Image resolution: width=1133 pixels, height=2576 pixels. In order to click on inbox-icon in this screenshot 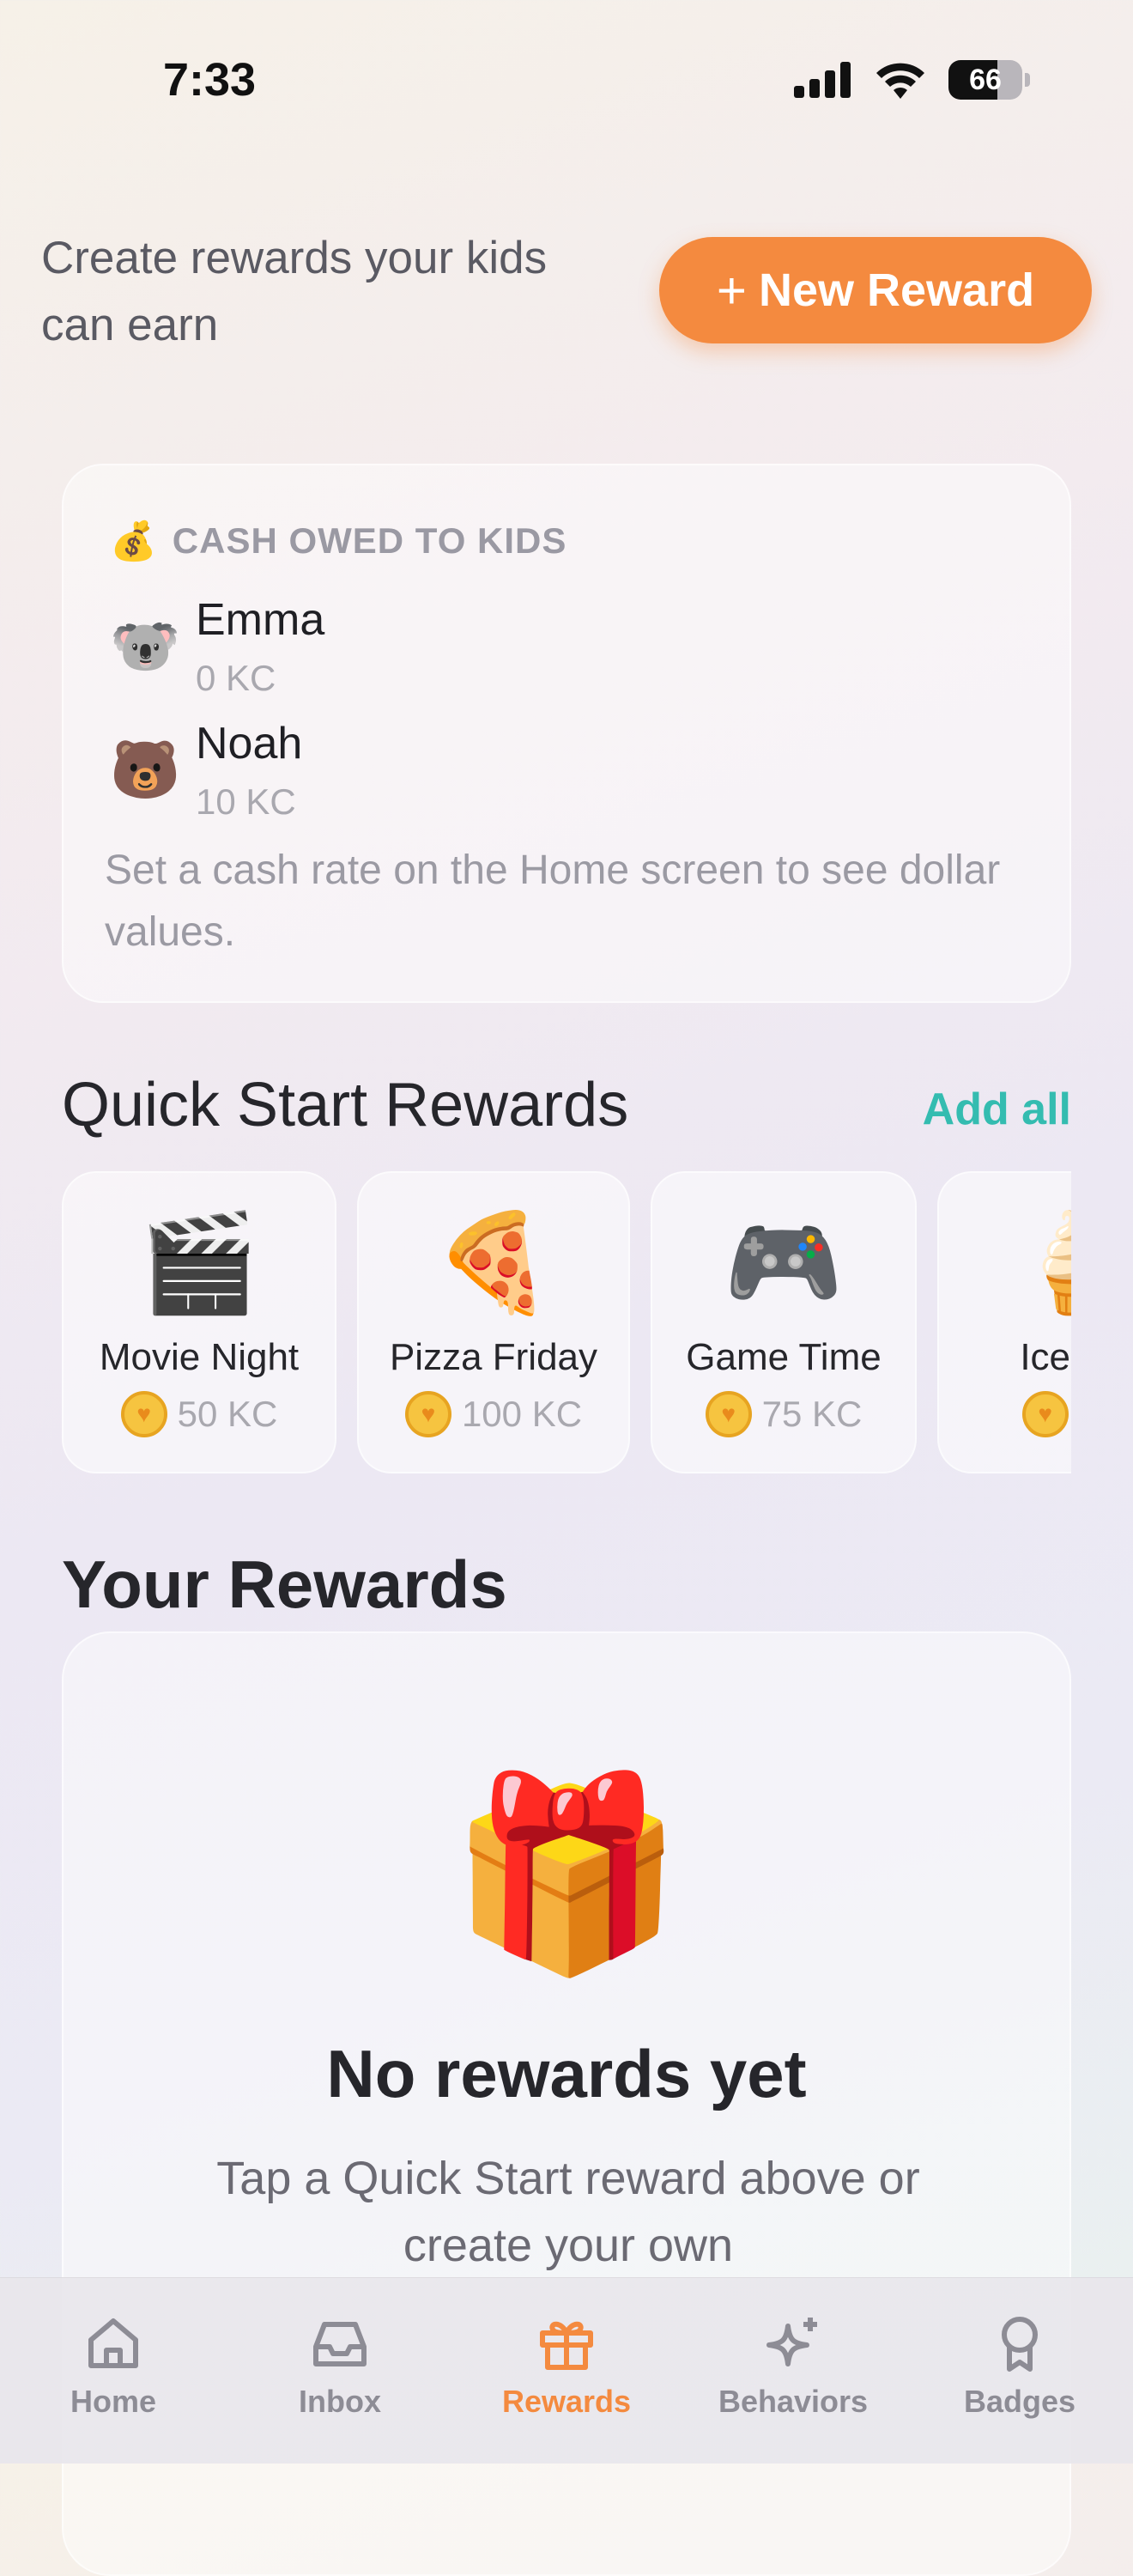, I will do `click(340, 2344)`.